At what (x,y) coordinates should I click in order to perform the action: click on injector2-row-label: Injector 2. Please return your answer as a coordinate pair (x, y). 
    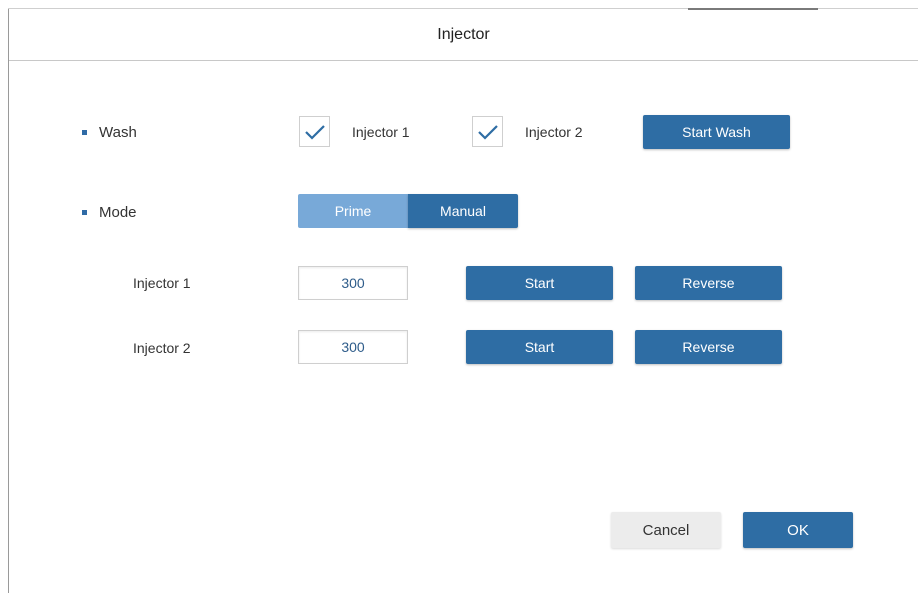
    Looking at the image, I should click on (162, 348).